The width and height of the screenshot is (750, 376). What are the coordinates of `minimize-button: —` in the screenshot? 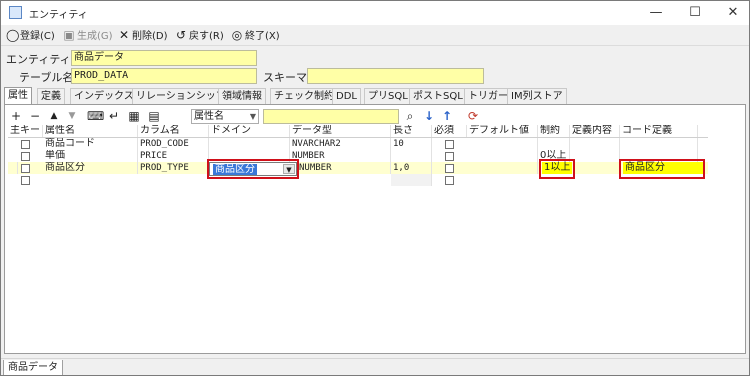 It's located at (656, 13).